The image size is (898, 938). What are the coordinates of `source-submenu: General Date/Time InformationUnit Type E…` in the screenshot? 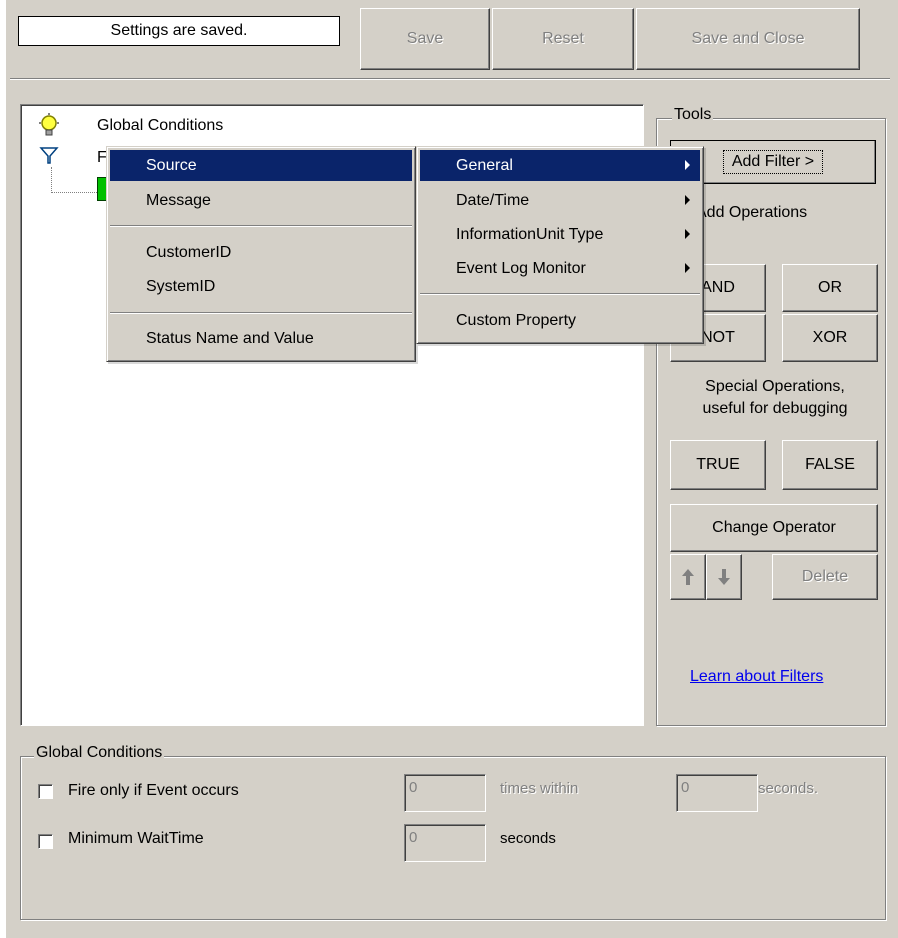 It's located at (560, 245).